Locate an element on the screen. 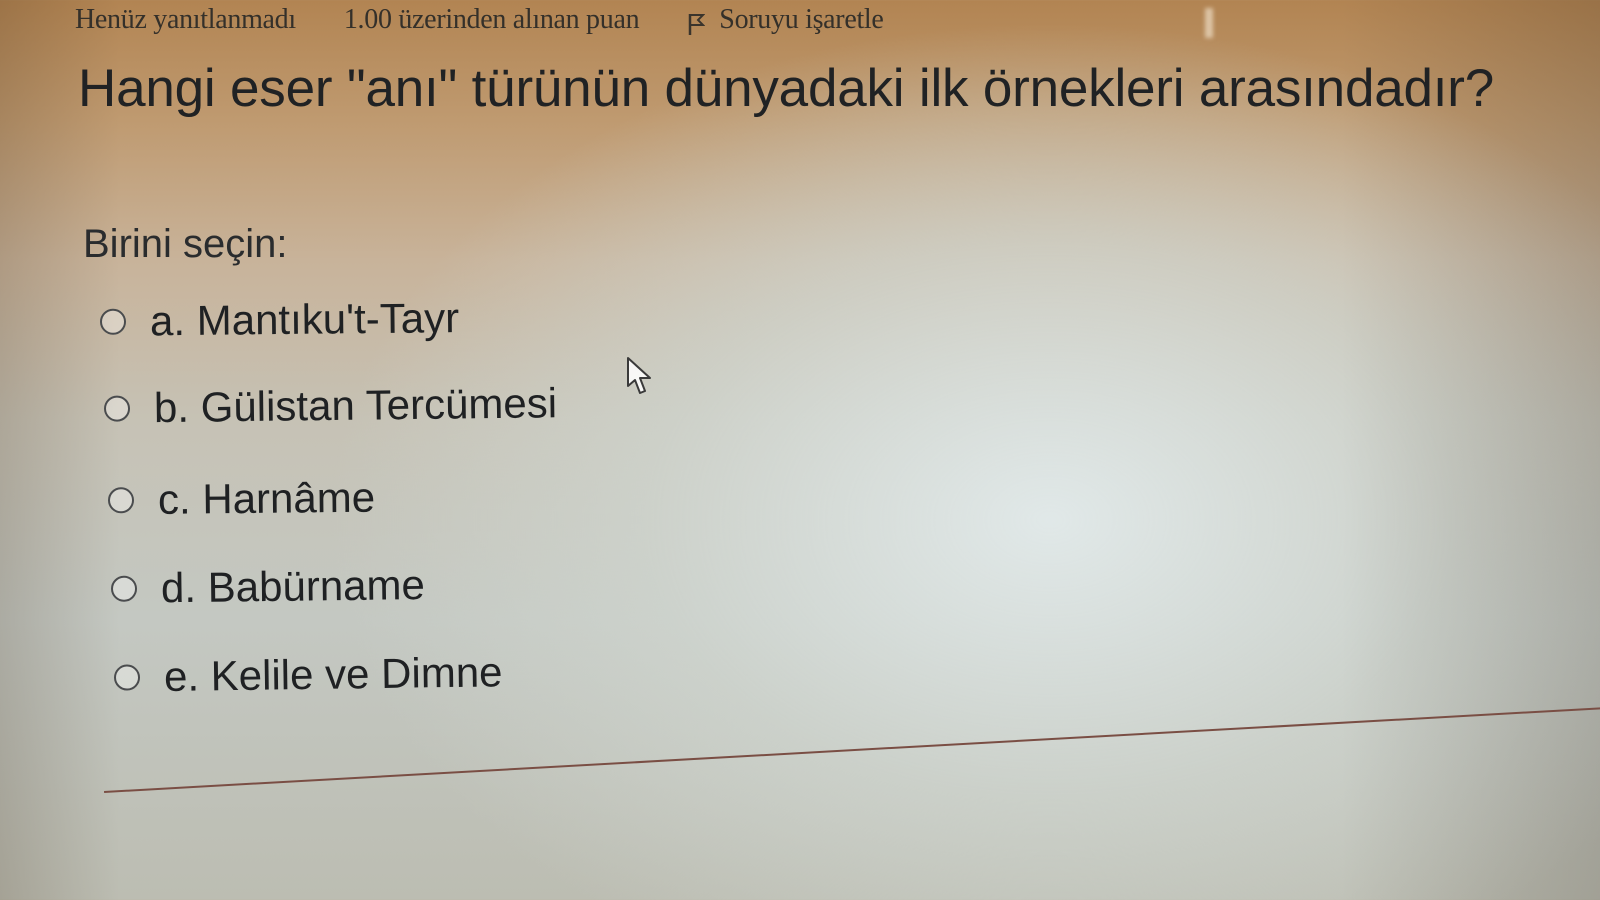 The width and height of the screenshot is (1600, 900). answer-option-c: c. Harnâme is located at coordinates (241, 499).